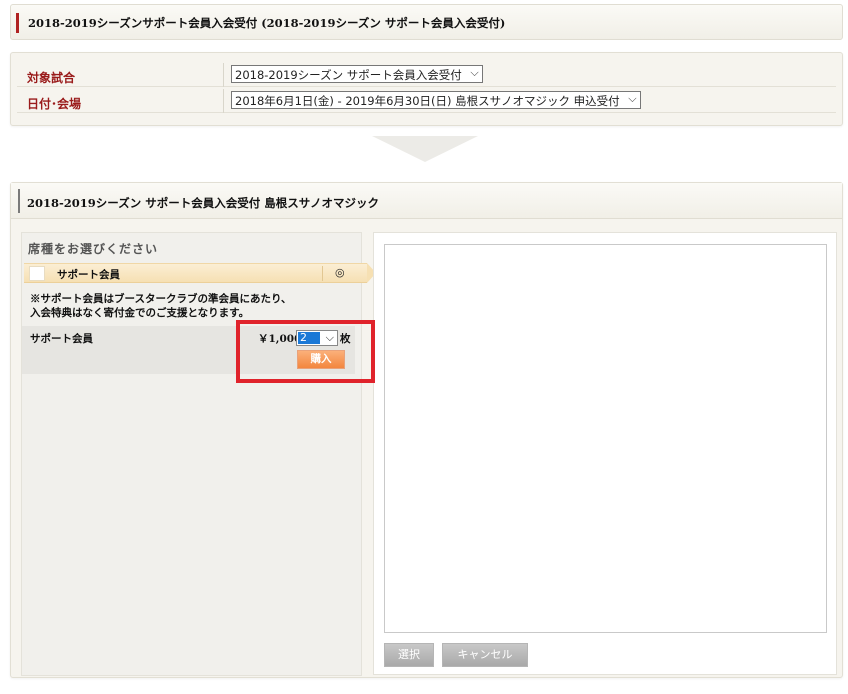 The height and width of the screenshot is (694, 848). Describe the element at coordinates (51, 78) in the screenshot. I see `match-label: 対象試合` at that location.